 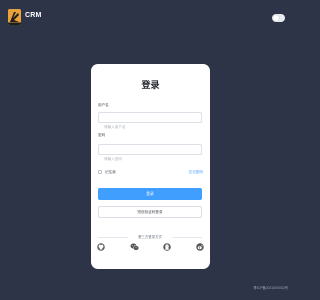 I want to click on weibo-icon, so click(x=200, y=247).